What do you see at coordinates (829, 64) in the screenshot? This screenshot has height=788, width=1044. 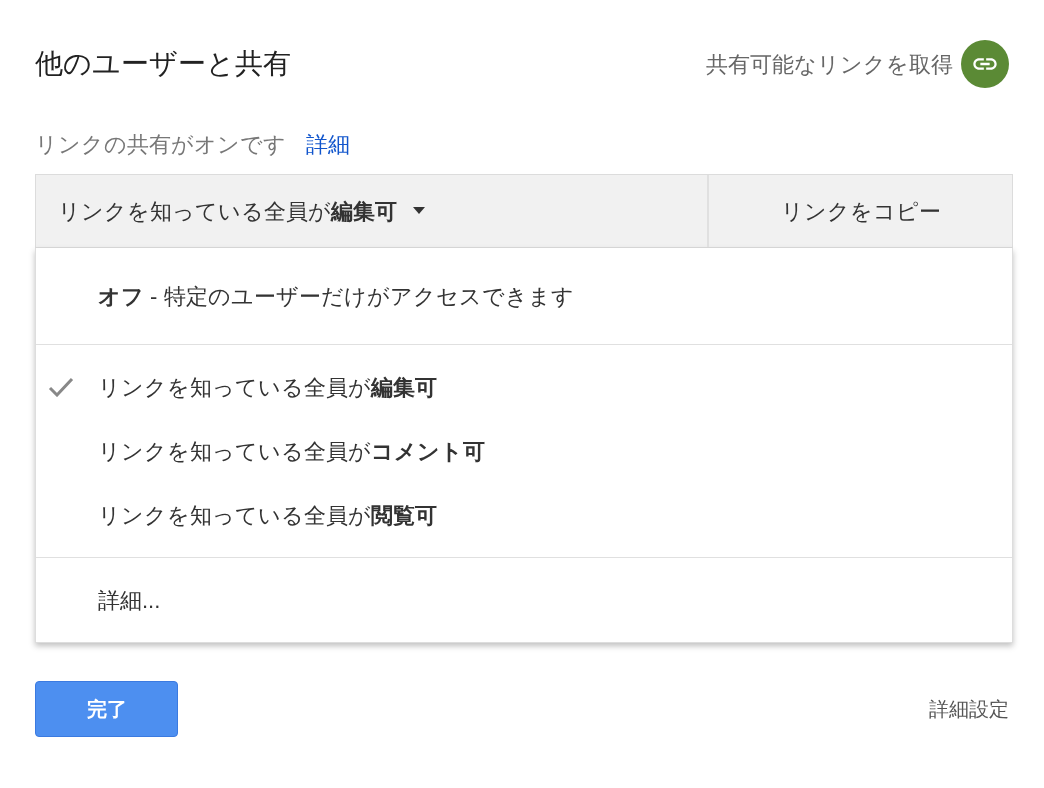 I see `get-link-label: 共有可能なリンクを取得` at bounding box center [829, 64].